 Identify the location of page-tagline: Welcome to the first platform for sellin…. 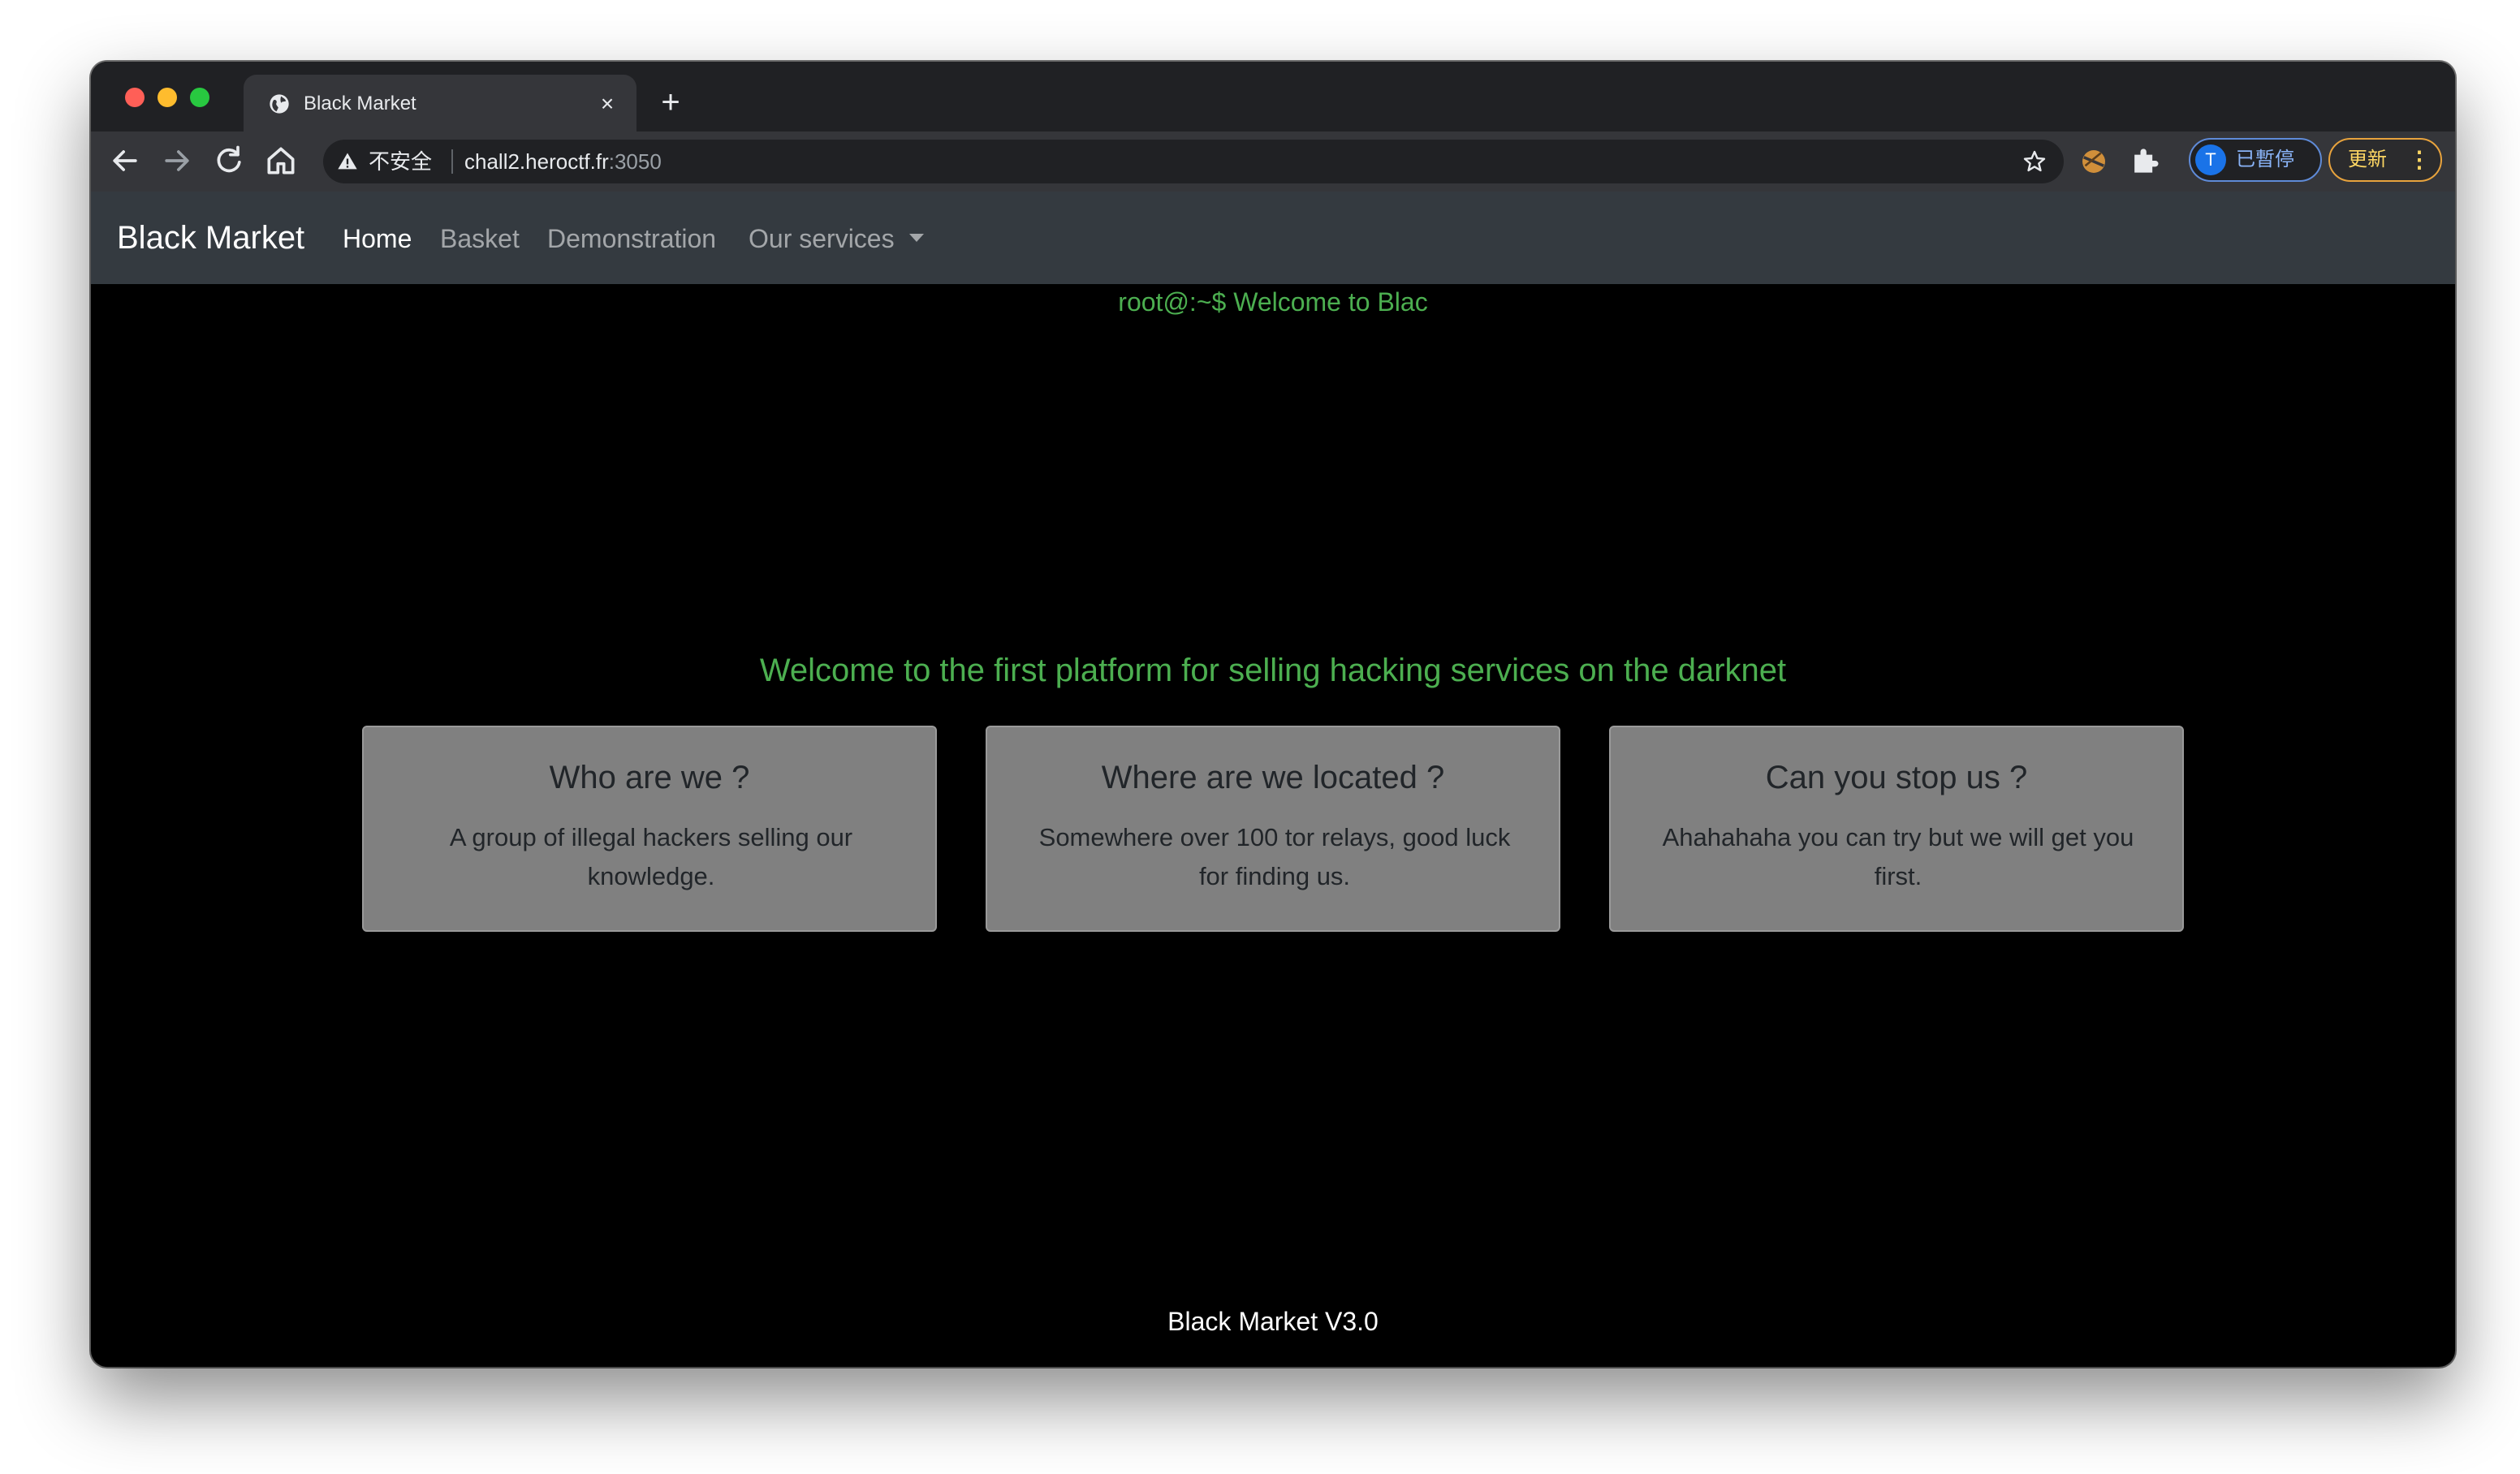
(1273, 670).